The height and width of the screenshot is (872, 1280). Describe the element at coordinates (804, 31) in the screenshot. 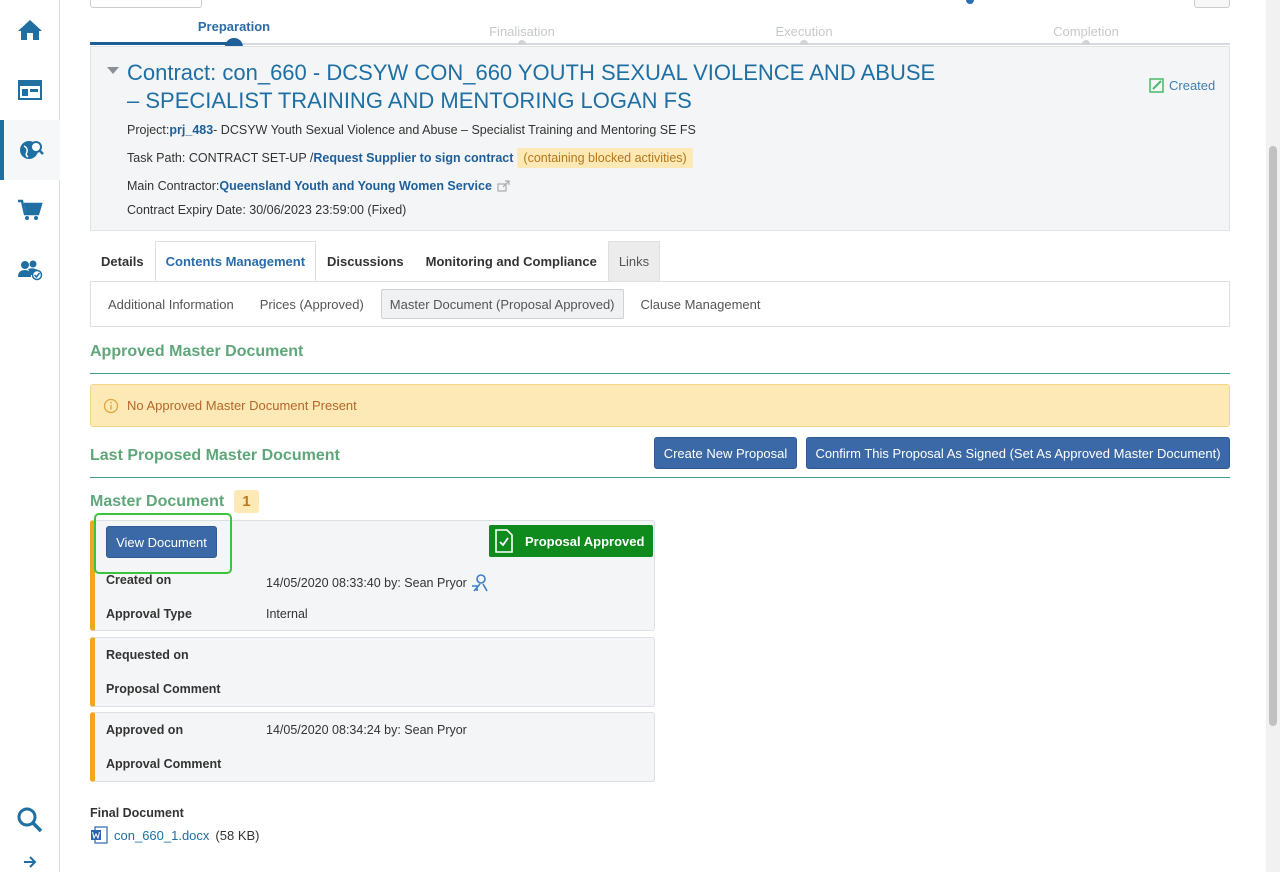

I see `step-execution: Execution` at that location.